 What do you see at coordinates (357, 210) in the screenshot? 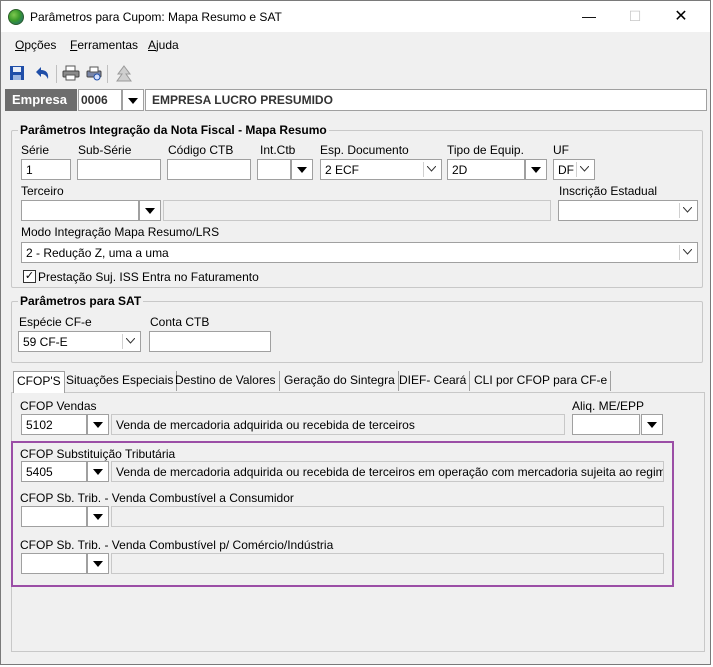
I see `terceiro-name-field` at bounding box center [357, 210].